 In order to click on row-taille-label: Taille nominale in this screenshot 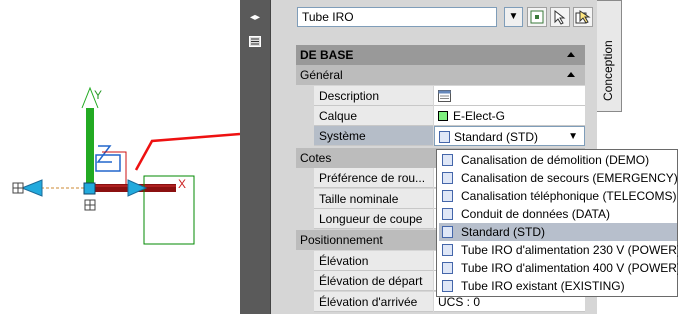, I will do `click(373, 199)`.